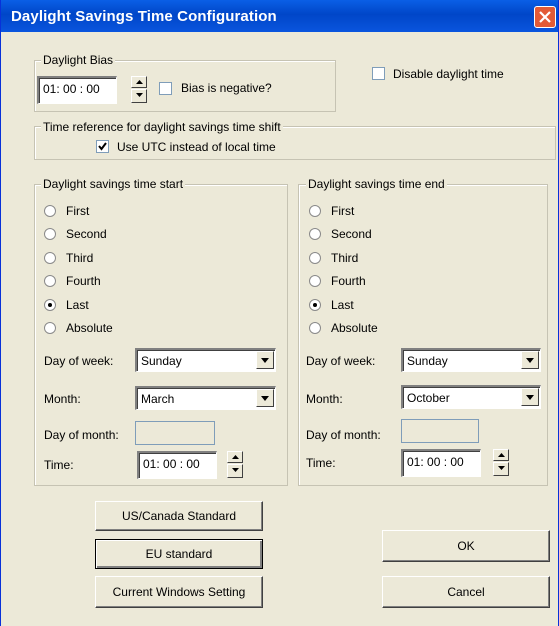  I want to click on end-day-of-month-label: Day of month:, so click(343, 435).